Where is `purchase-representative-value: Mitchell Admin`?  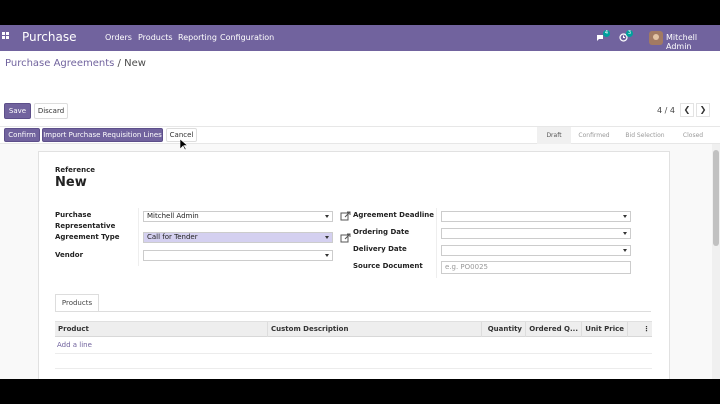
purchase-representative-value: Mitchell Admin is located at coordinates (173, 216).